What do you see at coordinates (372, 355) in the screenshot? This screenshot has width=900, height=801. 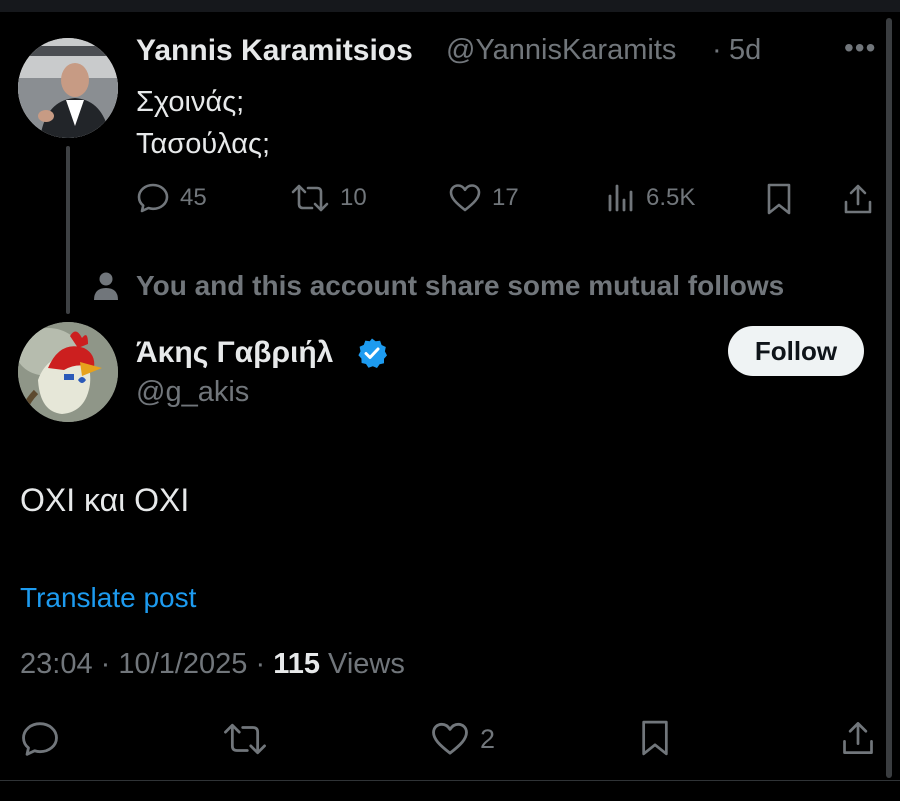 I see `verified-badge-icon` at bounding box center [372, 355].